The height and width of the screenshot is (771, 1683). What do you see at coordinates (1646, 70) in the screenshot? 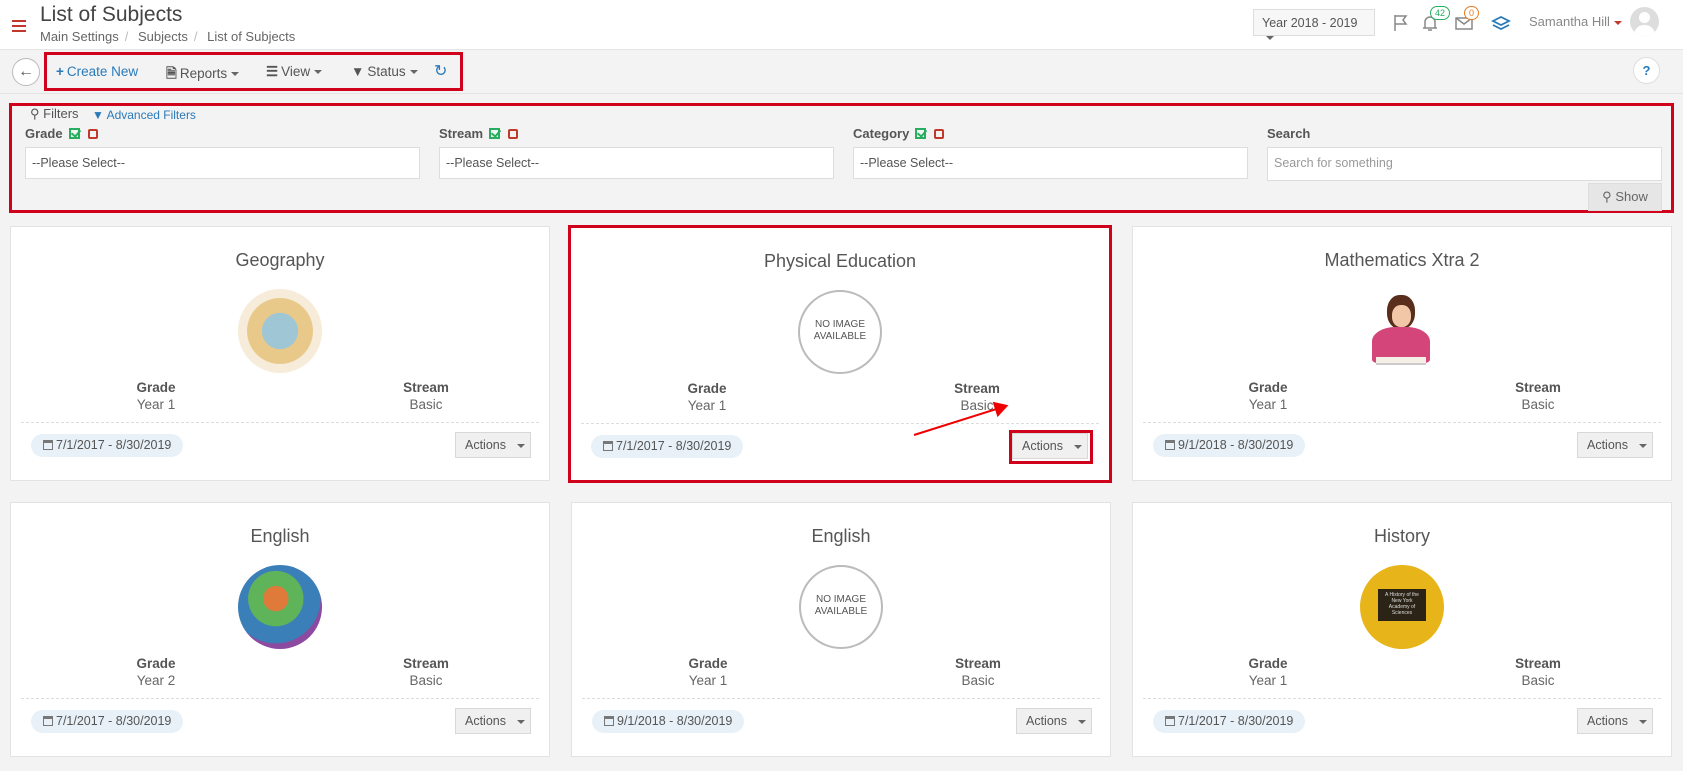
I see `help-button: ?` at bounding box center [1646, 70].